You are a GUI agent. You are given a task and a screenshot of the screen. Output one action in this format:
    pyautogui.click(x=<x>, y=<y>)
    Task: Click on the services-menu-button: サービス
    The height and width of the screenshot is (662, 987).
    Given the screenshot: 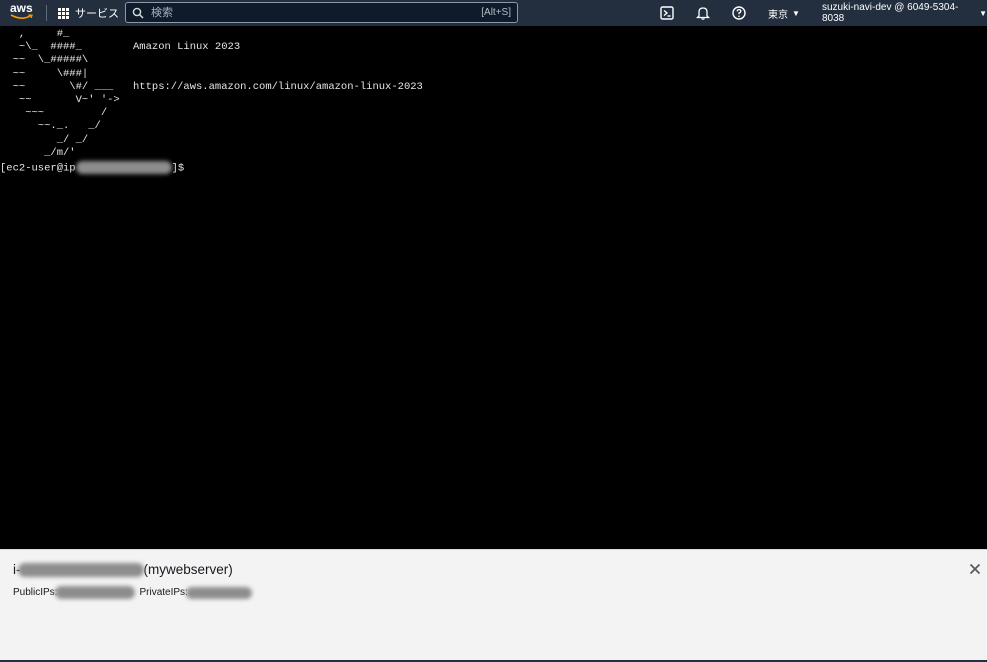 What is the action you would take?
    pyautogui.click(x=88, y=13)
    